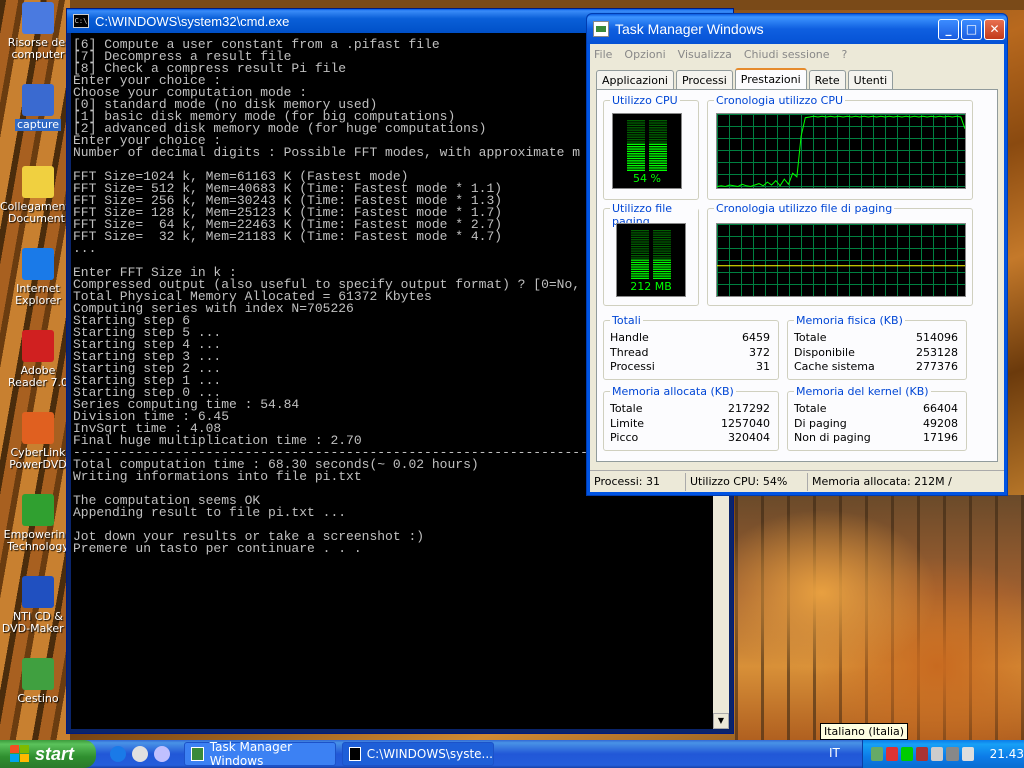  What do you see at coordinates (192, 21) in the screenshot?
I see `cmd-title: C:\WINDOWS\system32\cmd.exe` at bounding box center [192, 21].